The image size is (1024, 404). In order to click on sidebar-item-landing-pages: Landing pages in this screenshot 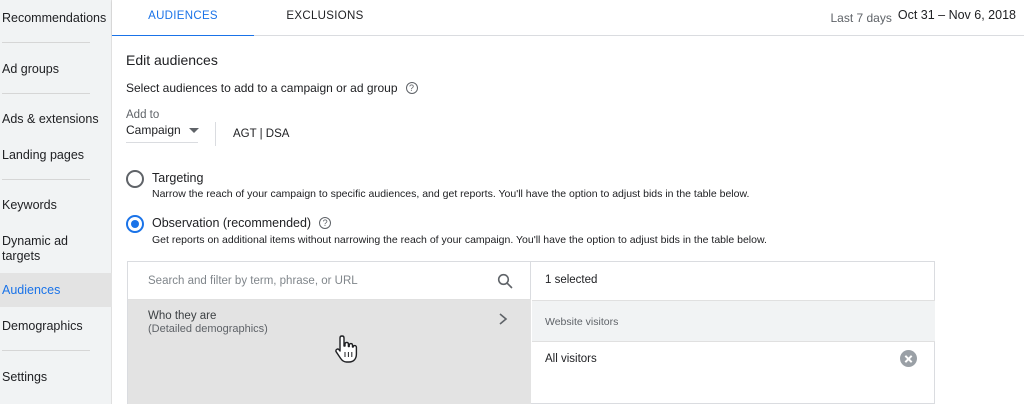, I will do `click(56, 155)`.